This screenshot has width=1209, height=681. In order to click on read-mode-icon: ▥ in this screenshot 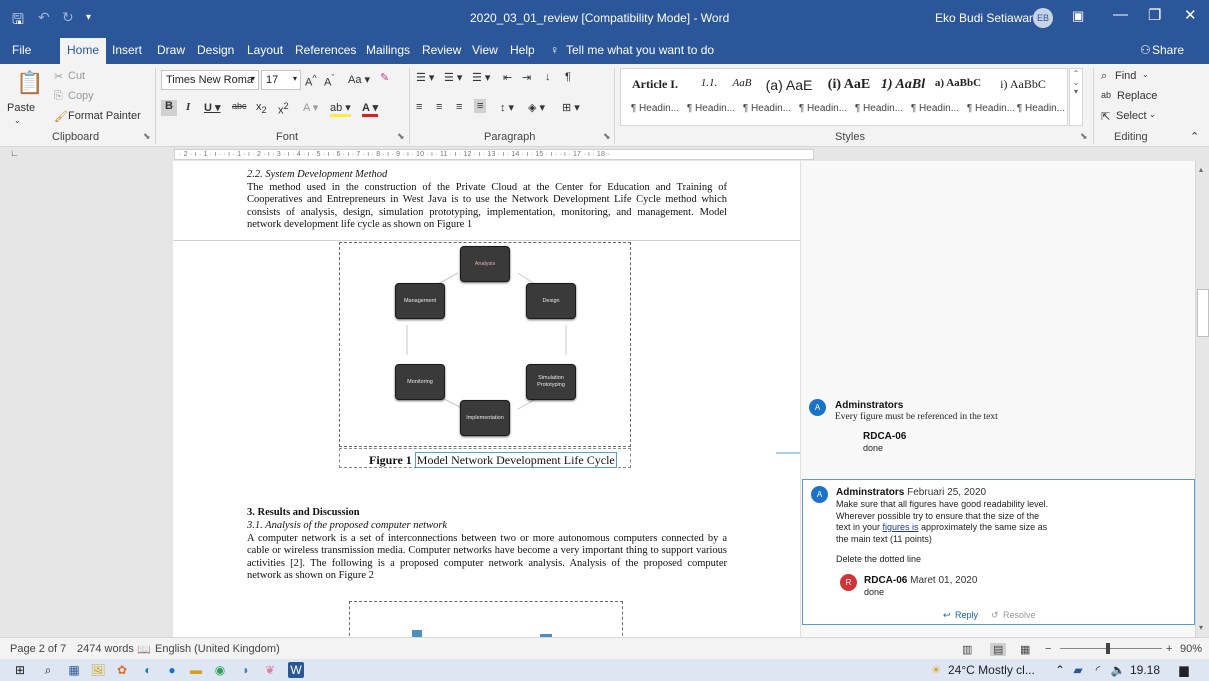, I will do `click(967, 649)`.